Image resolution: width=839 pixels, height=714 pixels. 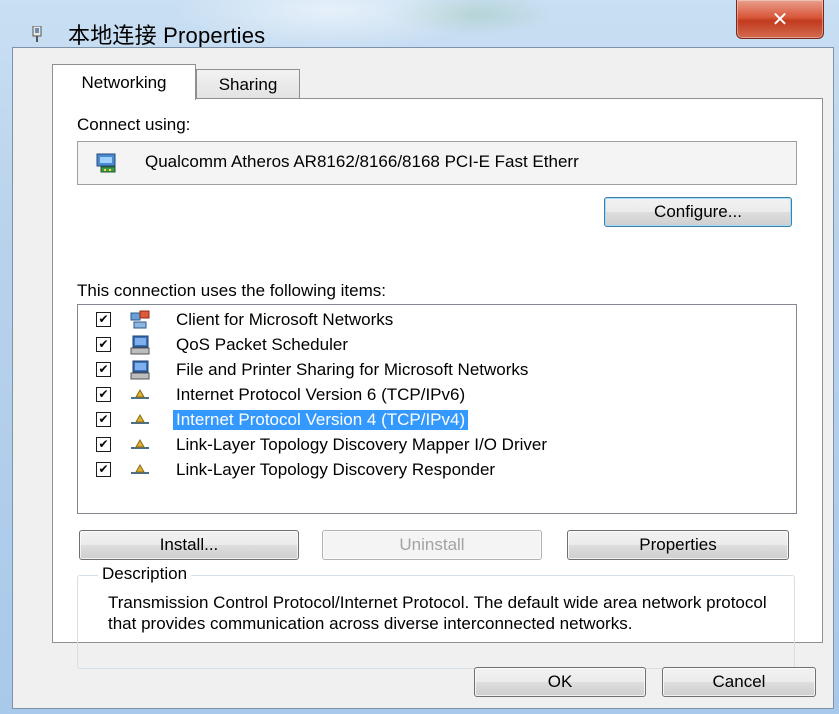 What do you see at coordinates (167, 35) in the screenshot?
I see `window-title: 本地连接 Properties` at bounding box center [167, 35].